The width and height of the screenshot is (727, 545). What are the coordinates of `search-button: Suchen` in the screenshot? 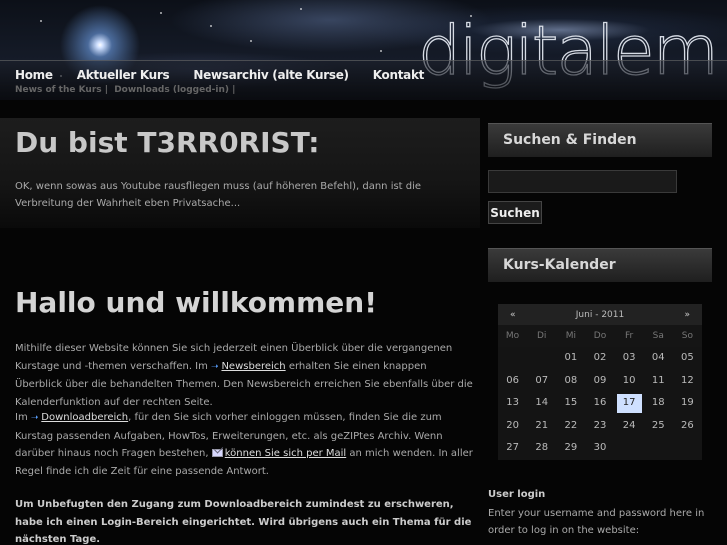 It's located at (515, 212).